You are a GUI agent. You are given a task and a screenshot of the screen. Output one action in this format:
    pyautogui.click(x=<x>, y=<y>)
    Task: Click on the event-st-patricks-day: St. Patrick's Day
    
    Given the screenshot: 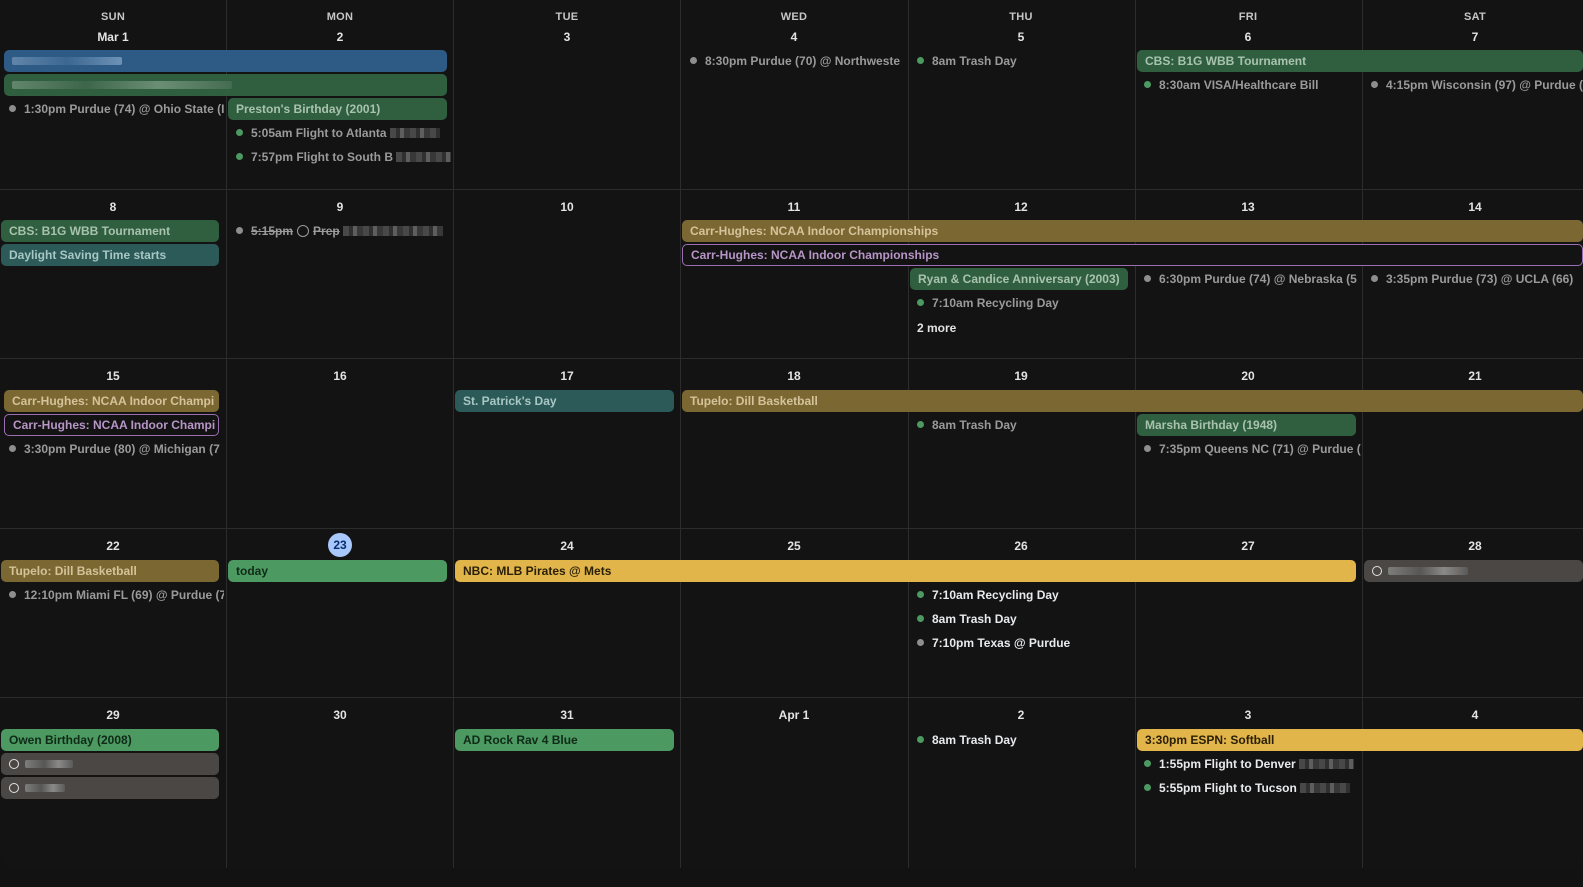 What is the action you would take?
    pyautogui.click(x=564, y=401)
    